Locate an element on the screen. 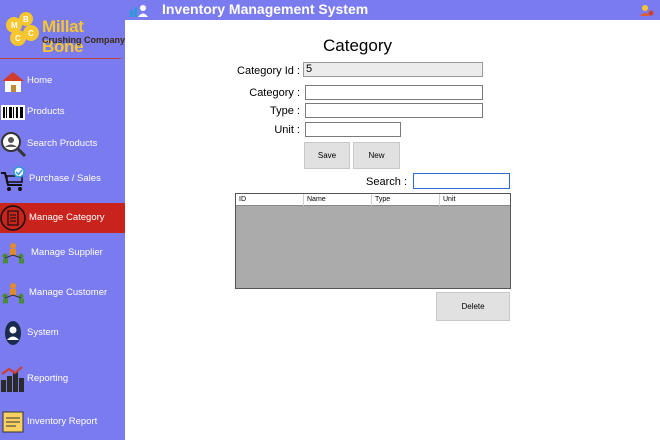  barcode-icon is located at coordinates (13, 112).